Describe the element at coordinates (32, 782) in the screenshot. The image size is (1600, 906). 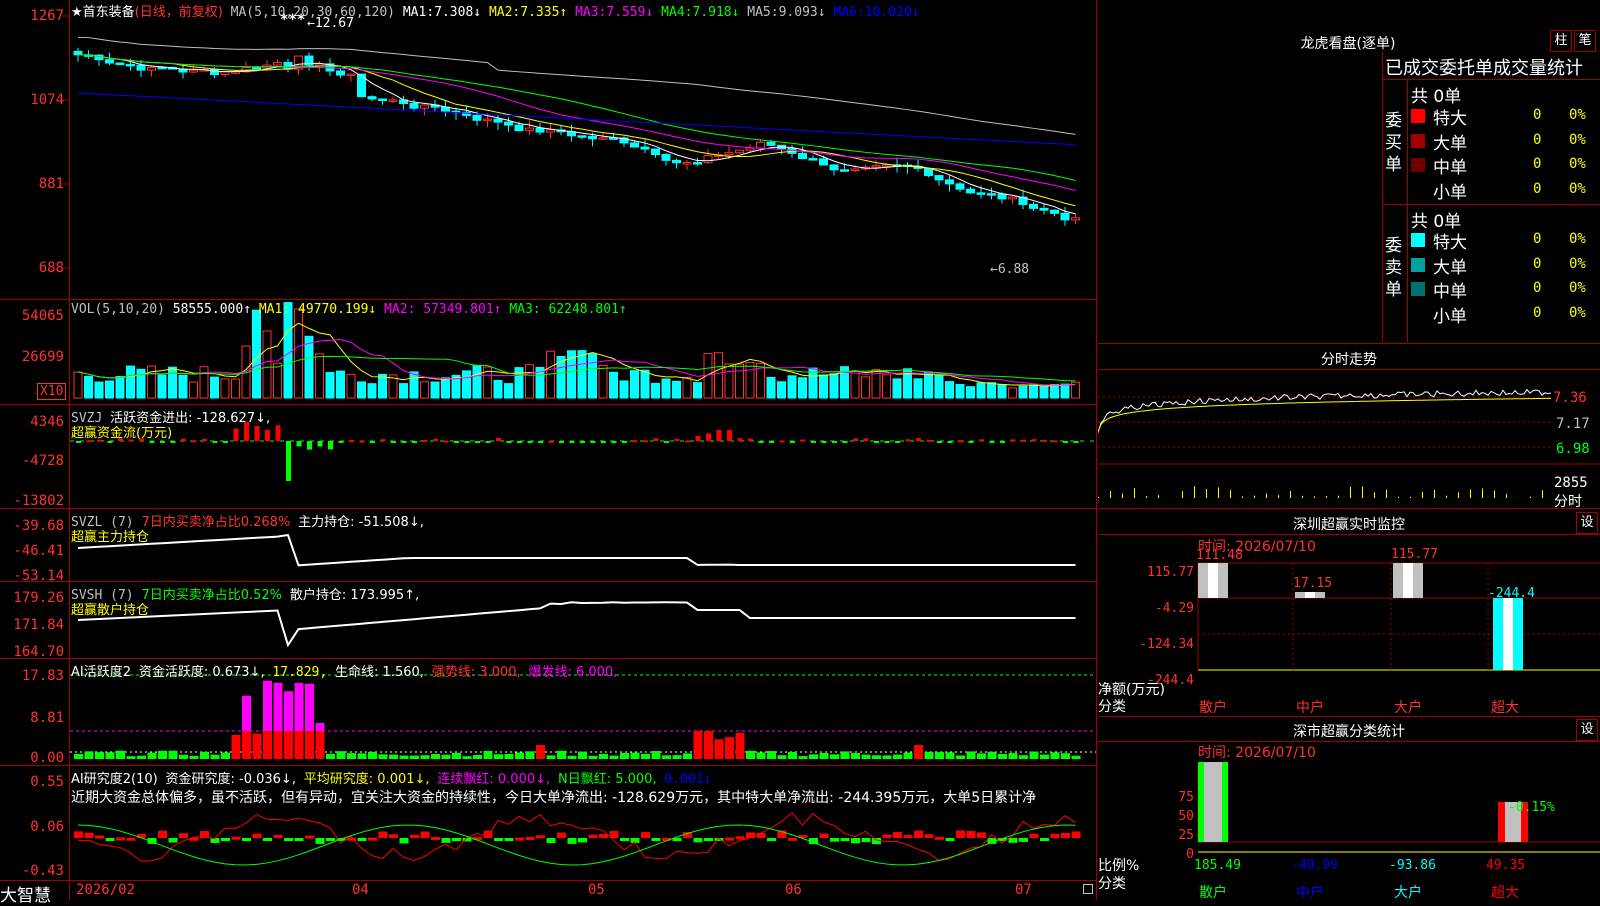
I see `ai2-ytick-0: 0.55` at that location.